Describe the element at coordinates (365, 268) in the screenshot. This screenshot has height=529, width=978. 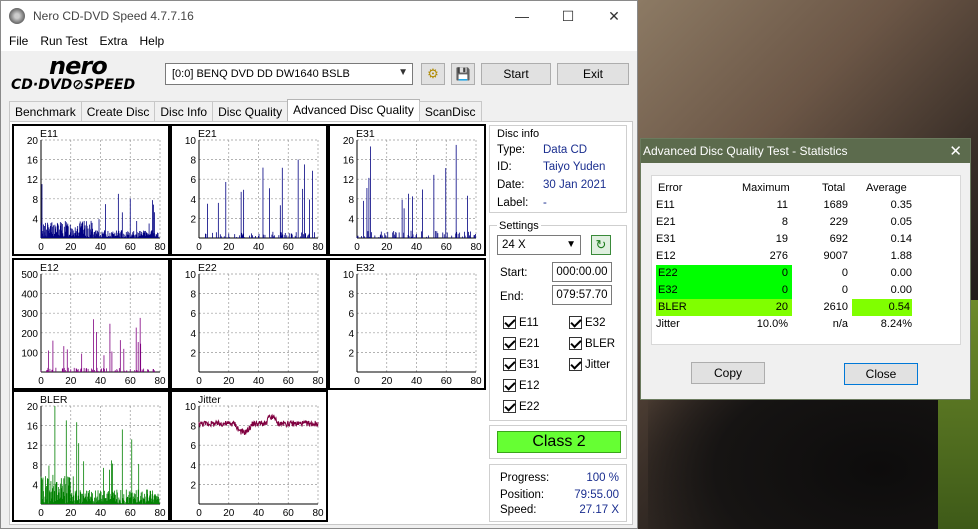
I see `chart-title: E32` at that location.